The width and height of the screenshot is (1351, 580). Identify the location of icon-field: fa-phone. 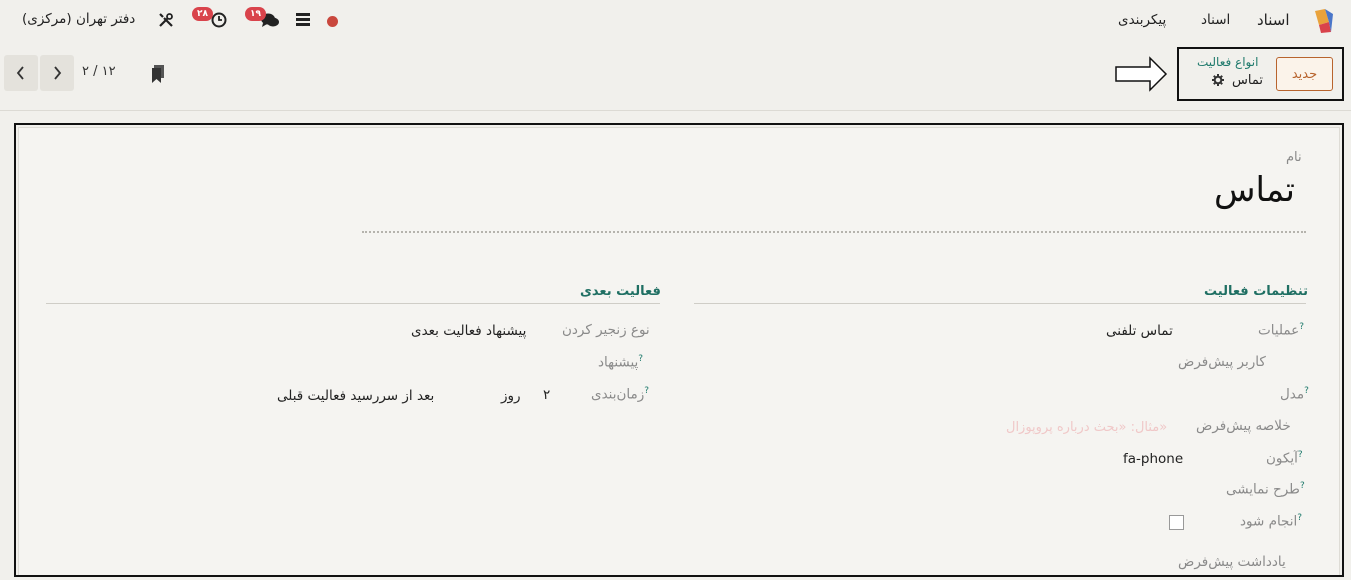
(1153, 459).